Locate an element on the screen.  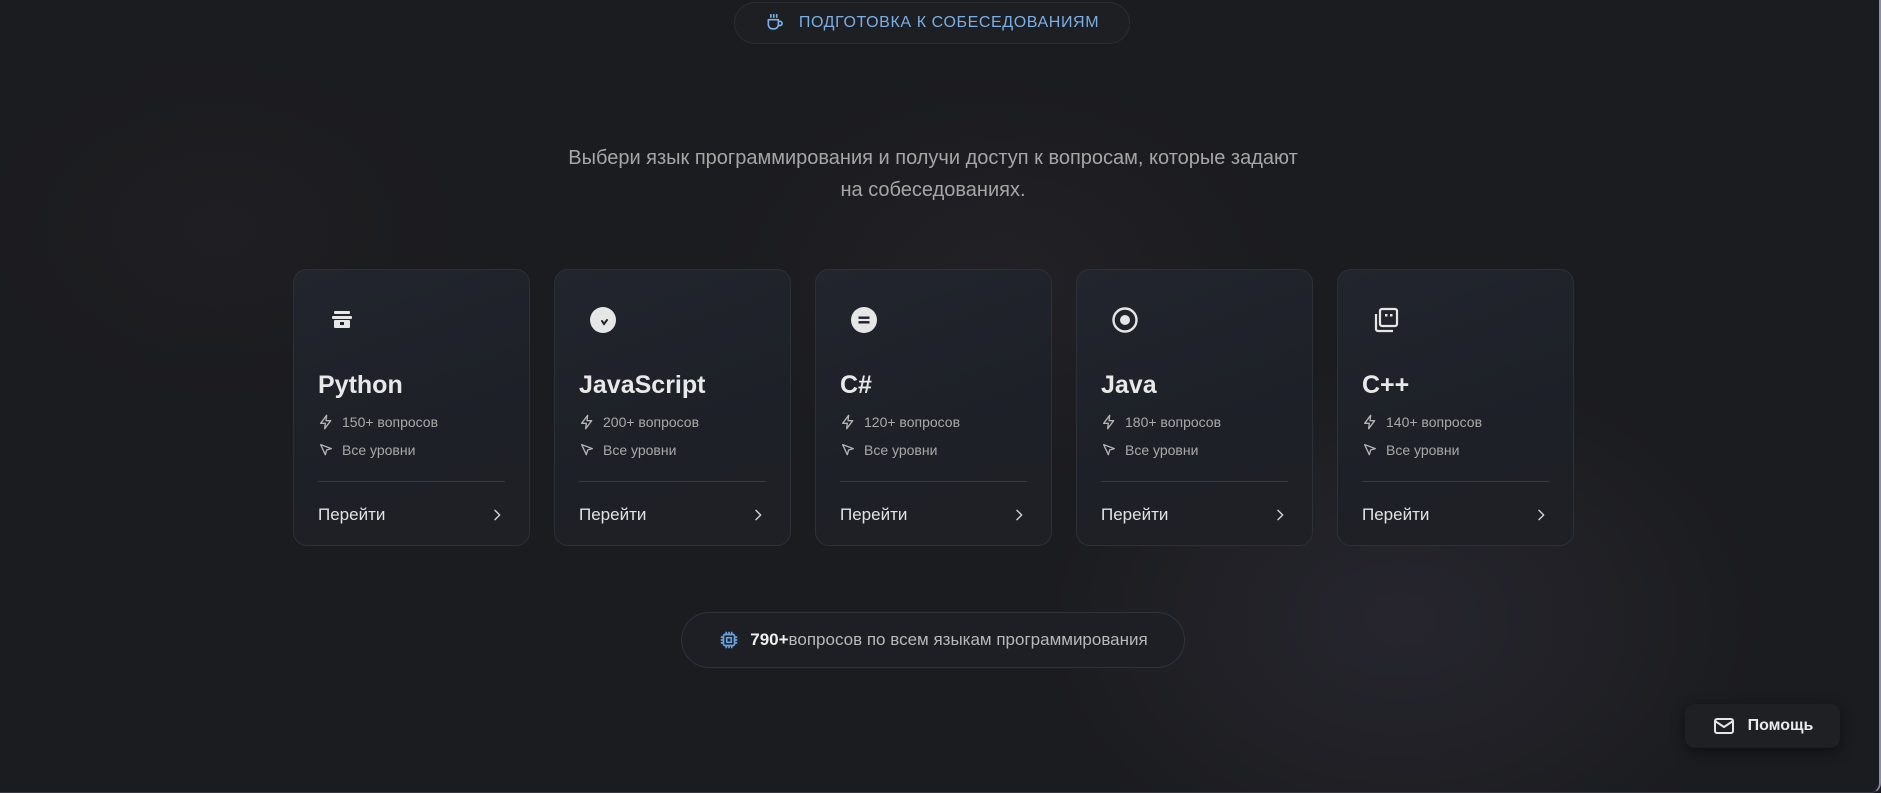
cpp-icon is located at coordinates (1386, 320).